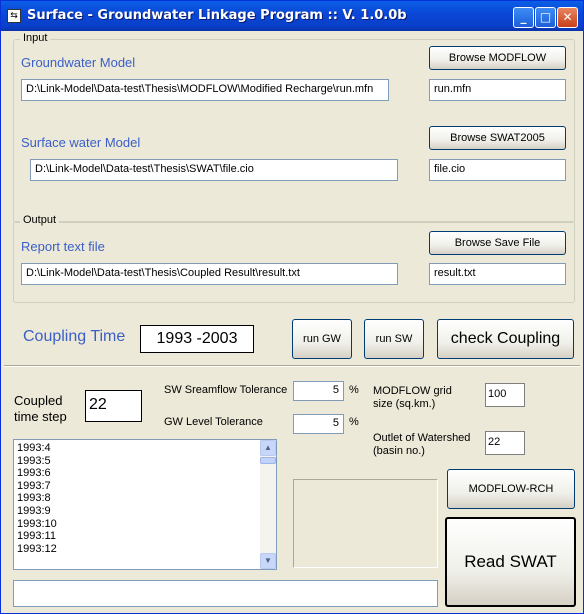  What do you see at coordinates (497, 58) in the screenshot?
I see `browse-modflow-button: Browse MODFLOW` at bounding box center [497, 58].